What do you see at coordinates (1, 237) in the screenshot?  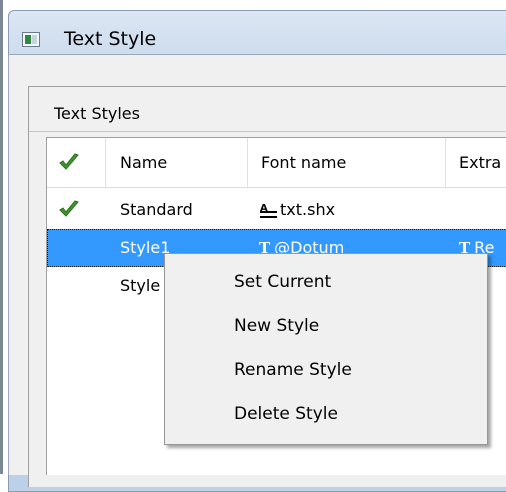 I see `window-left-edge` at bounding box center [1, 237].